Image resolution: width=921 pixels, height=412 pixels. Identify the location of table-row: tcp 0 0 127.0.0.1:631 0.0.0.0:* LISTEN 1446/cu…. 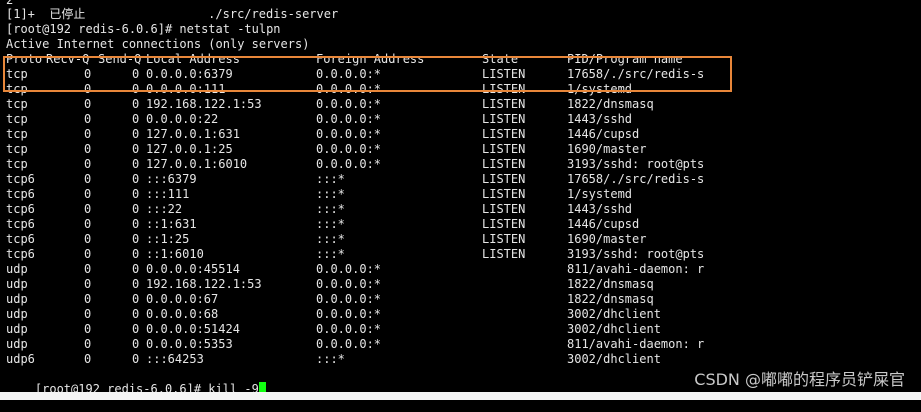
(456, 134).